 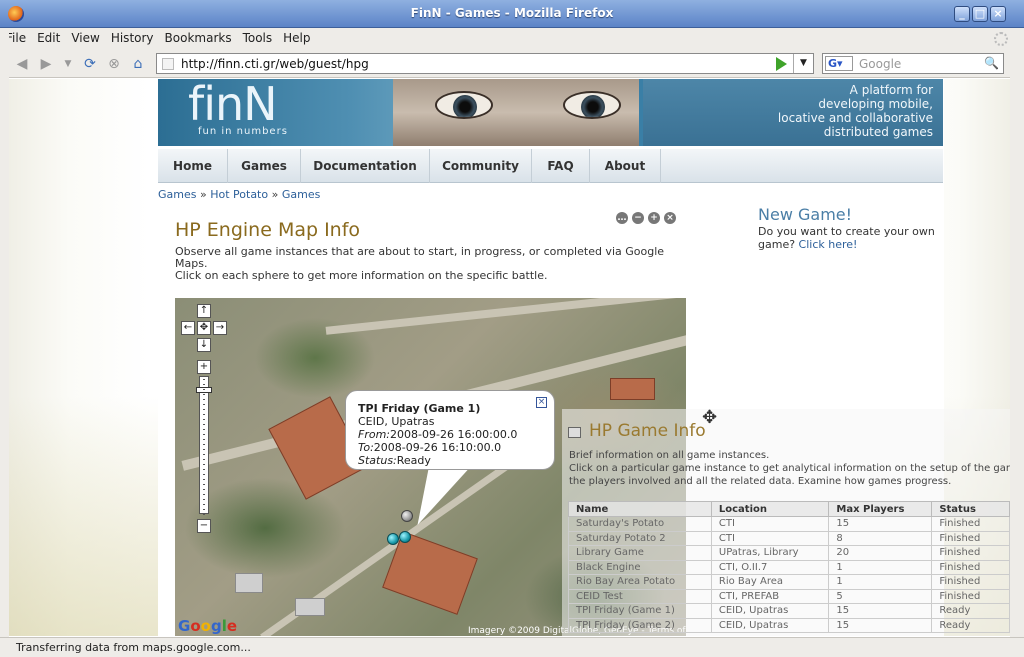 What do you see at coordinates (207, 626) in the screenshot?
I see `google-logo: Google` at bounding box center [207, 626].